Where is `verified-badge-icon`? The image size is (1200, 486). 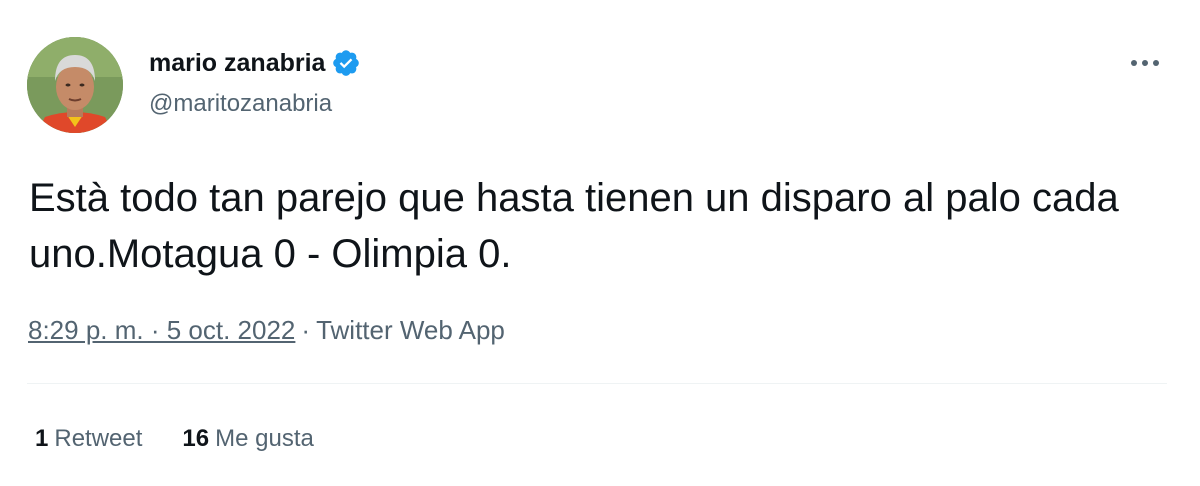
verified-badge-icon is located at coordinates (346, 63).